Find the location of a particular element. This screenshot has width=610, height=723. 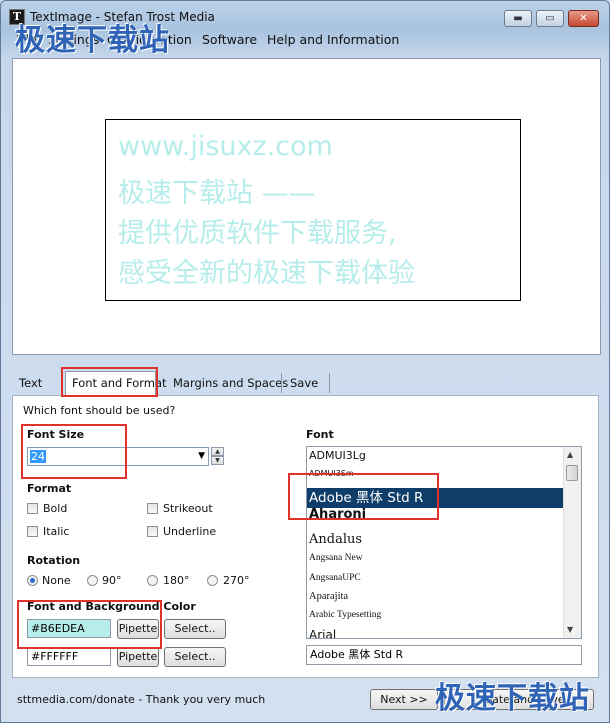

italic-checkbox is located at coordinates (32, 531).